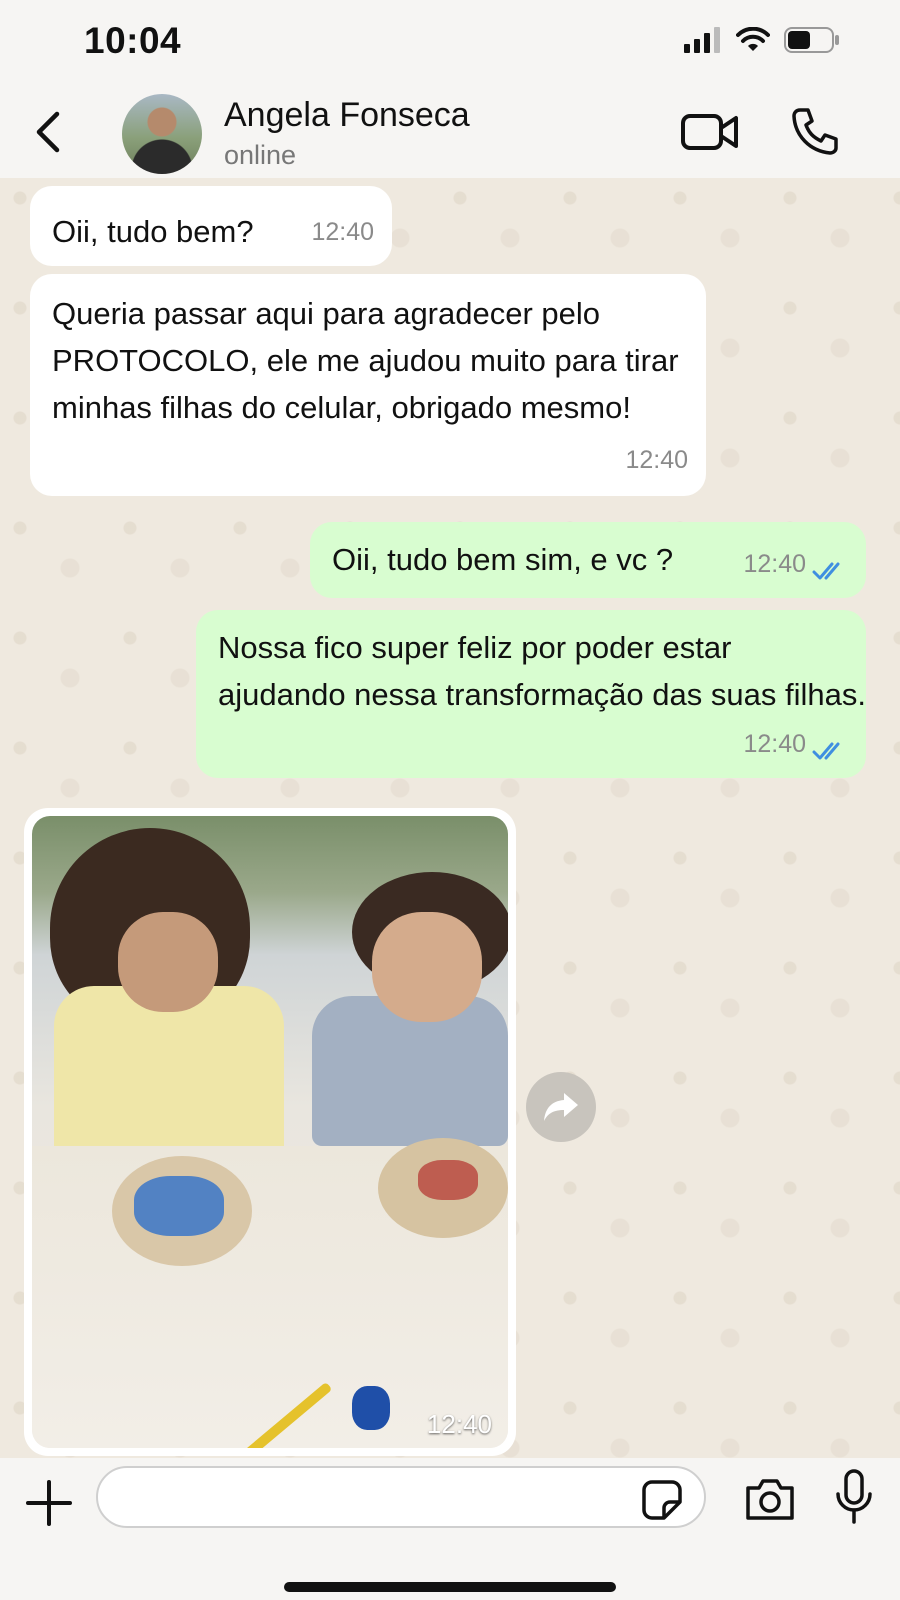  Describe the element at coordinates (133, 40) in the screenshot. I see `status-time: 10:04` at that location.